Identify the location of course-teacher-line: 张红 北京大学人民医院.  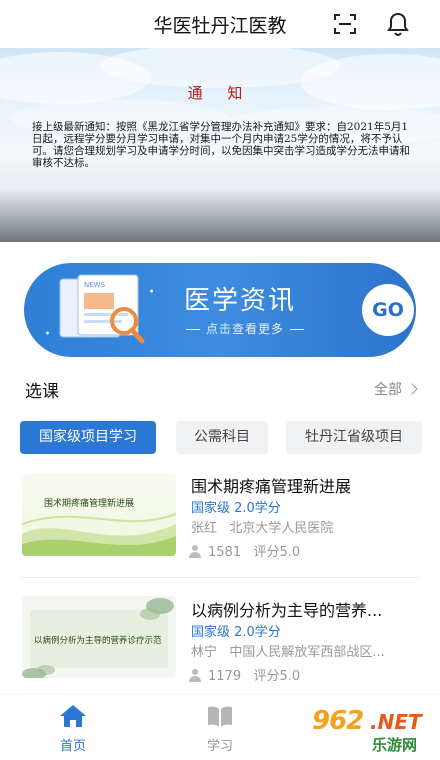
(262, 526).